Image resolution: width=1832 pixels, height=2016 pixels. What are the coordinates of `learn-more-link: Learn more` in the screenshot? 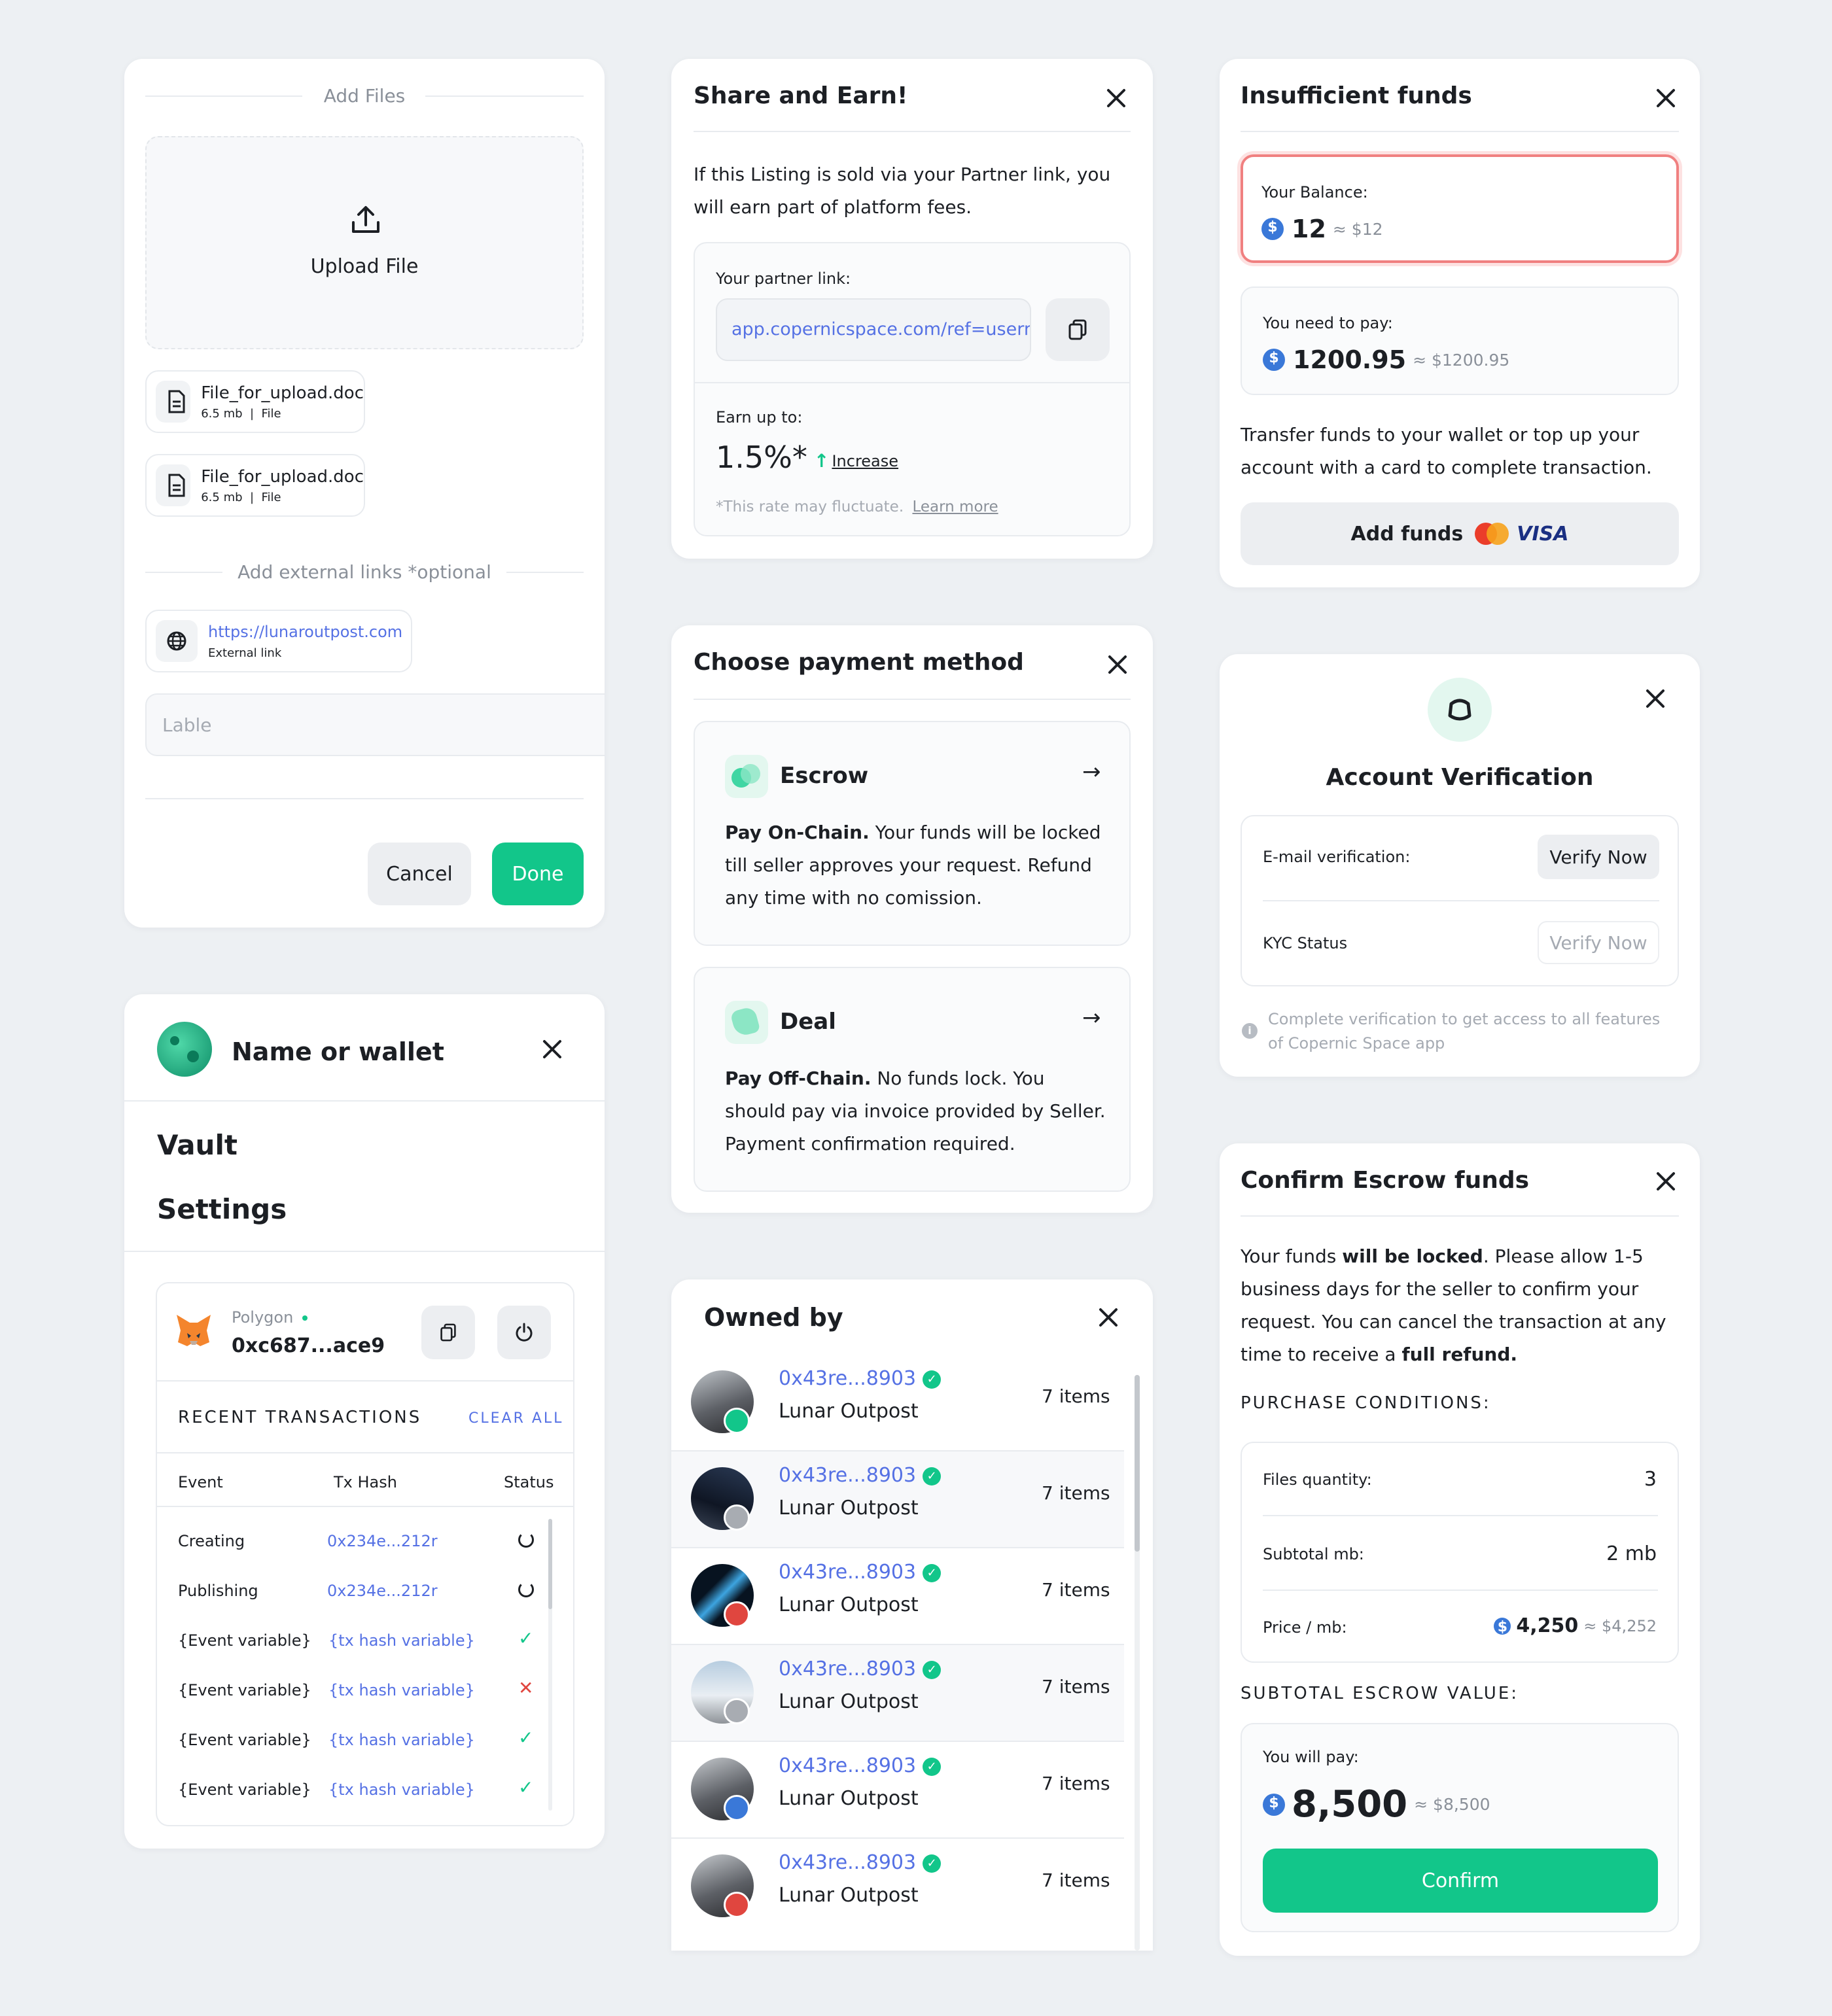 It's located at (955, 506).